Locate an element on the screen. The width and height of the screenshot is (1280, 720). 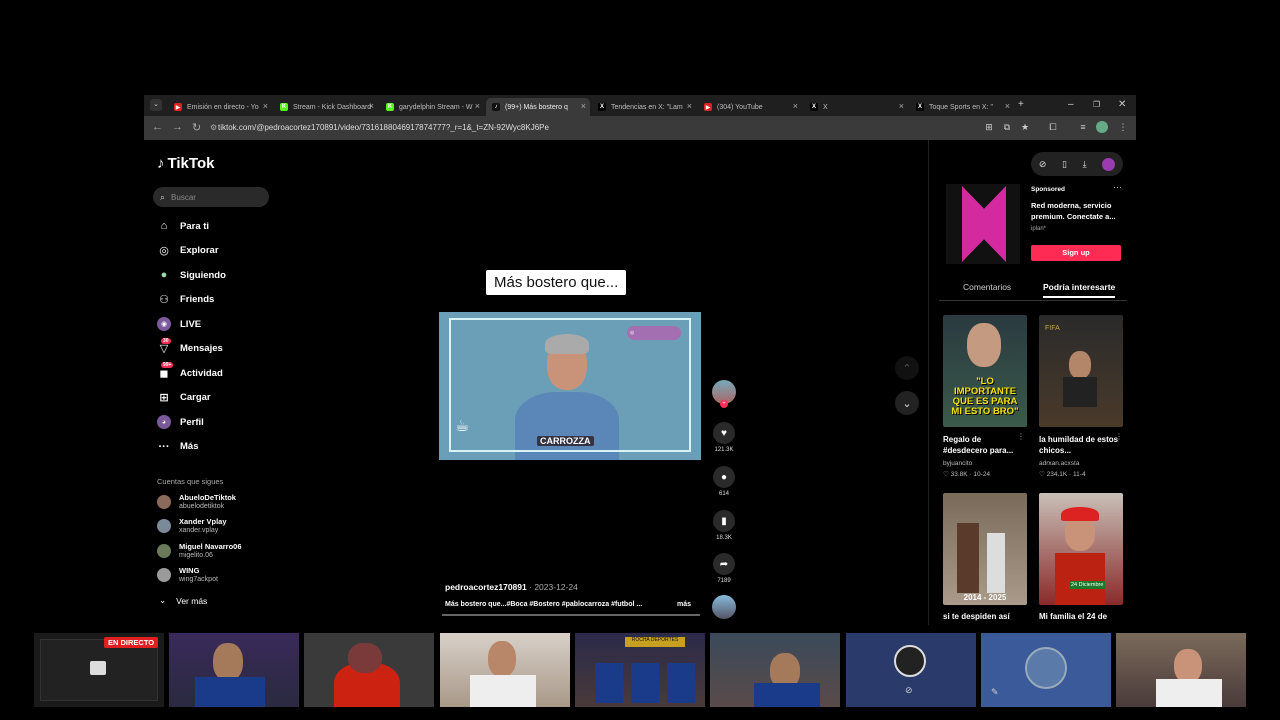
browser-tab: K Stream - Kick Dashboard × is located at coordinates (326, 107).